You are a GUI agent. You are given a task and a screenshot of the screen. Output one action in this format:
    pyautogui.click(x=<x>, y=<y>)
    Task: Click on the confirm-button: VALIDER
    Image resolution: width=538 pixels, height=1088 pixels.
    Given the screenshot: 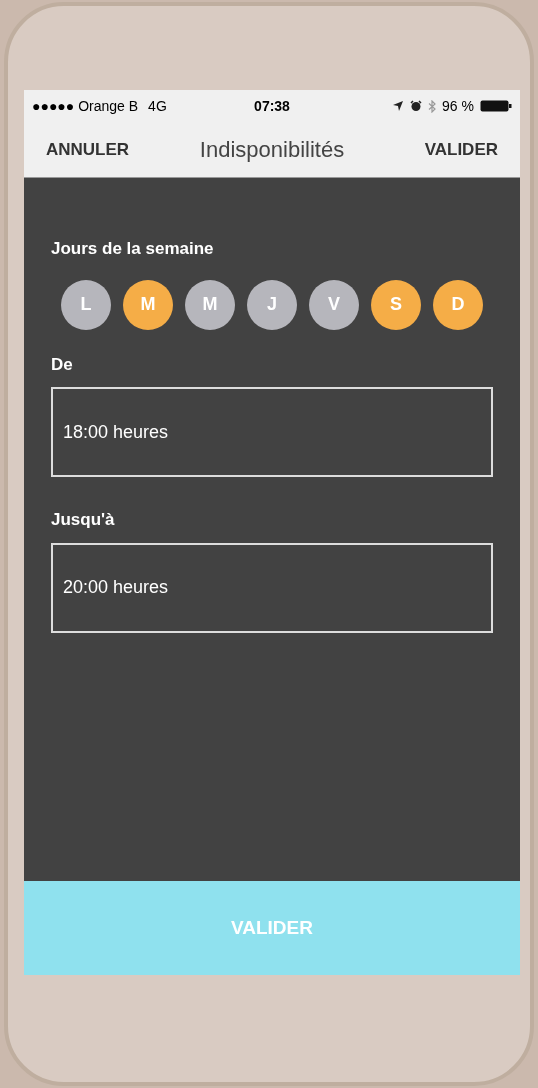 What is the action you would take?
    pyautogui.click(x=443, y=149)
    